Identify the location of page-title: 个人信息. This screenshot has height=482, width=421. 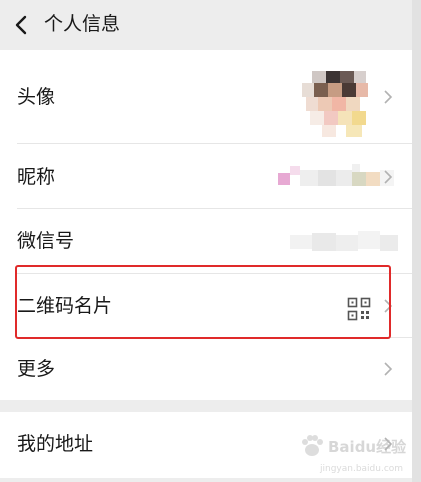
(82, 24).